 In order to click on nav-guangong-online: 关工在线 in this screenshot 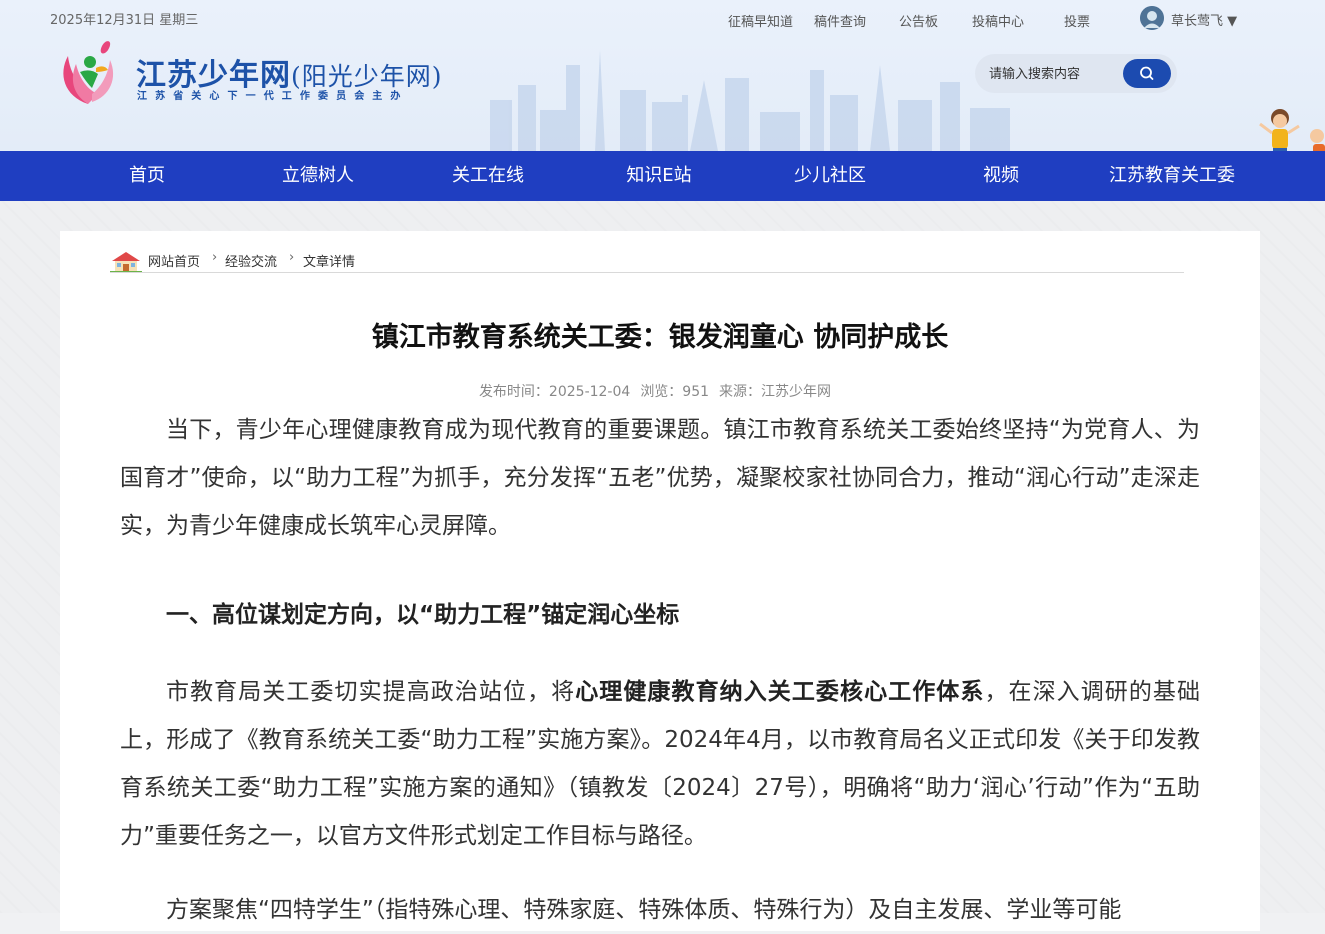, I will do `click(488, 176)`.